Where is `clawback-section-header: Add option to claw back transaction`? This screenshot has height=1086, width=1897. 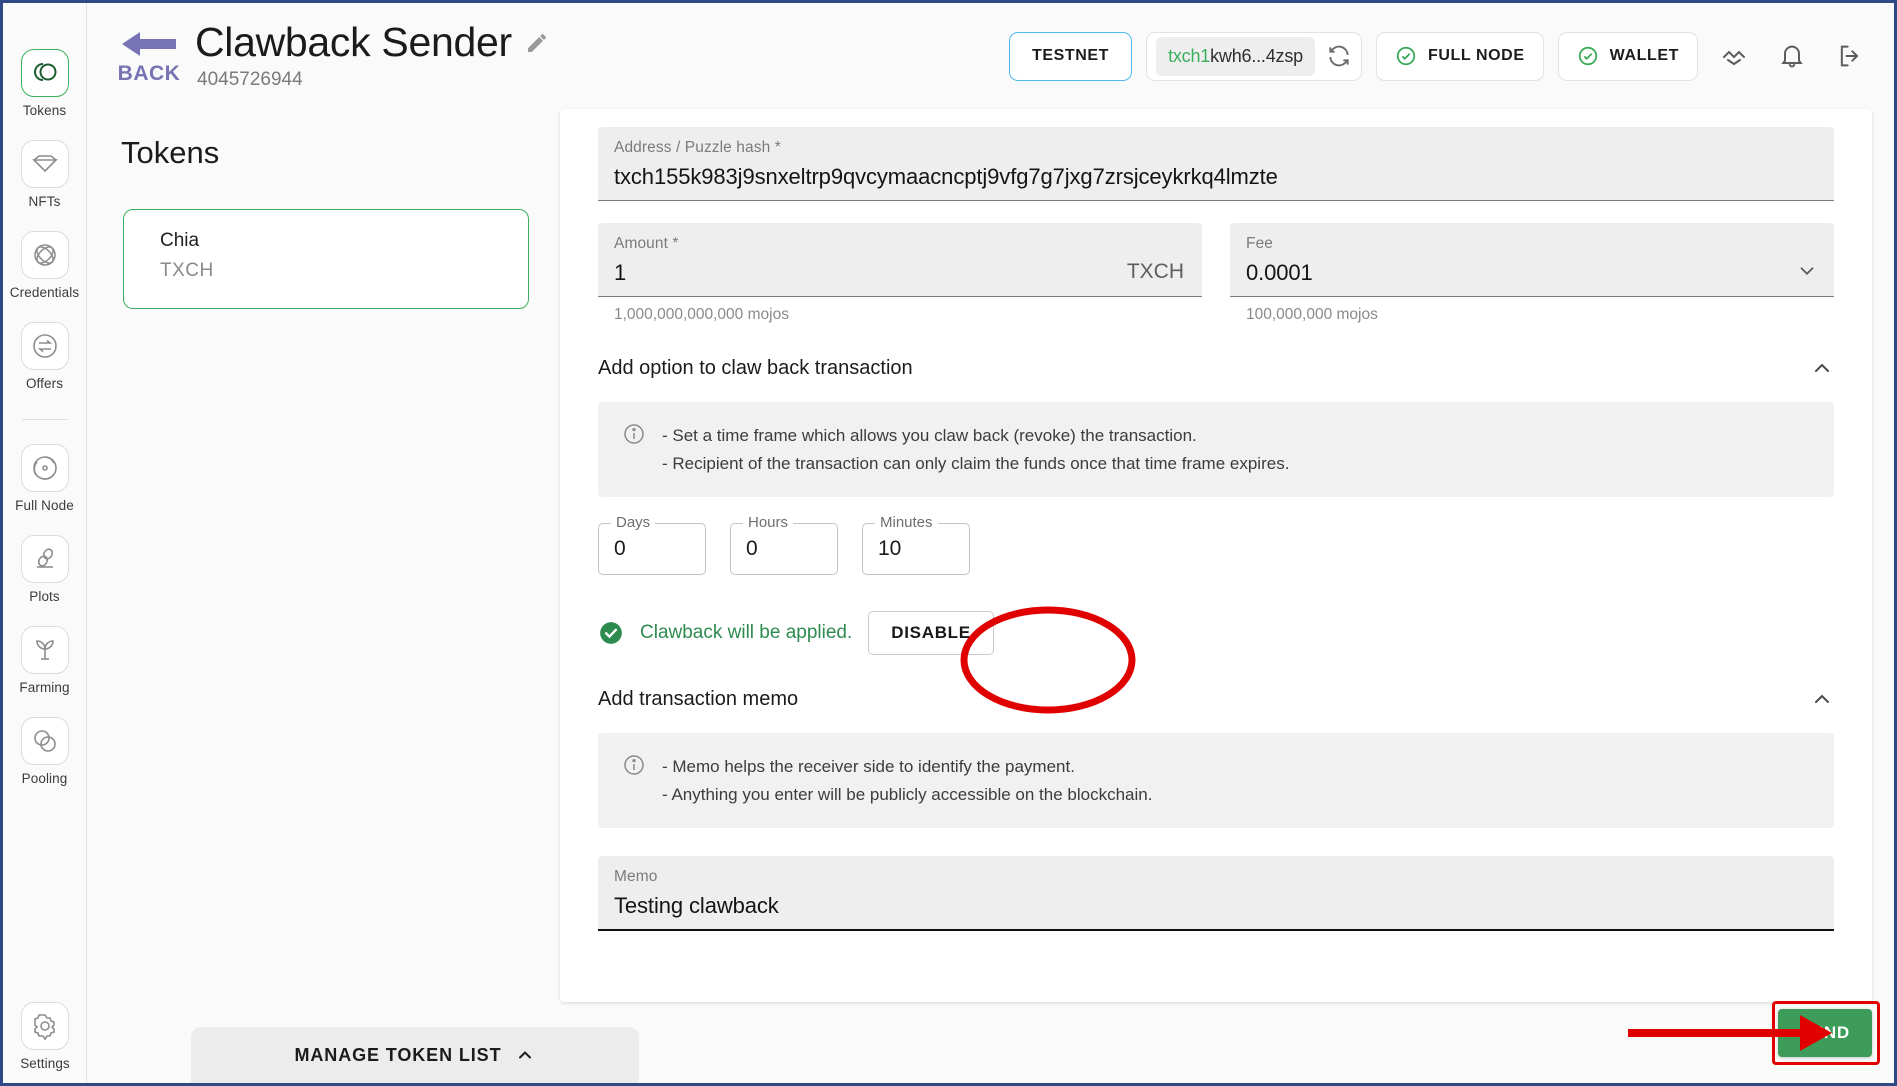 clawback-section-header: Add option to claw back transaction is located at coordinates (1216, 368).